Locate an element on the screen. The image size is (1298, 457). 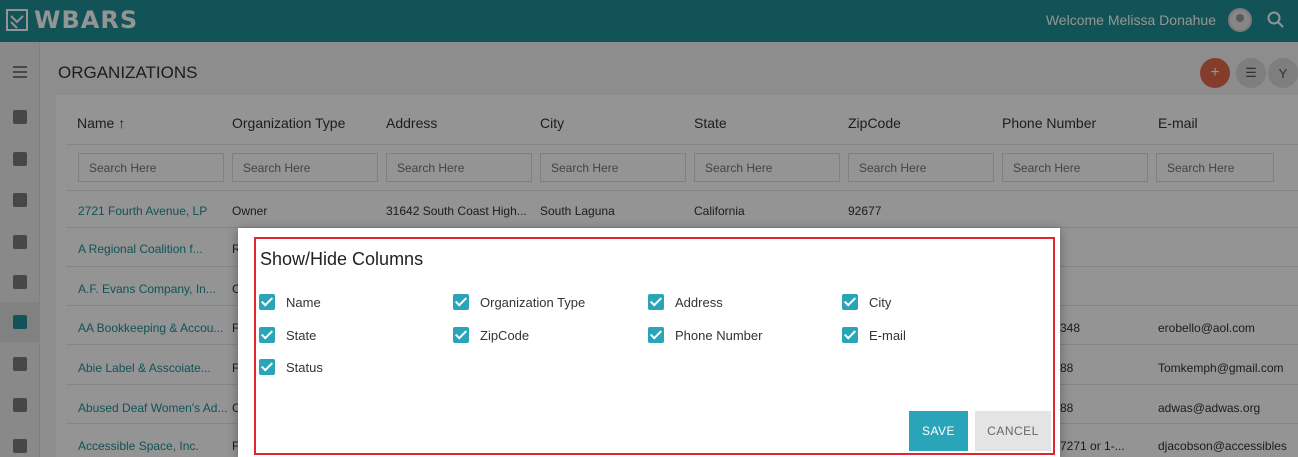
column-toggle-label: City is located at coordinates (880, 302).